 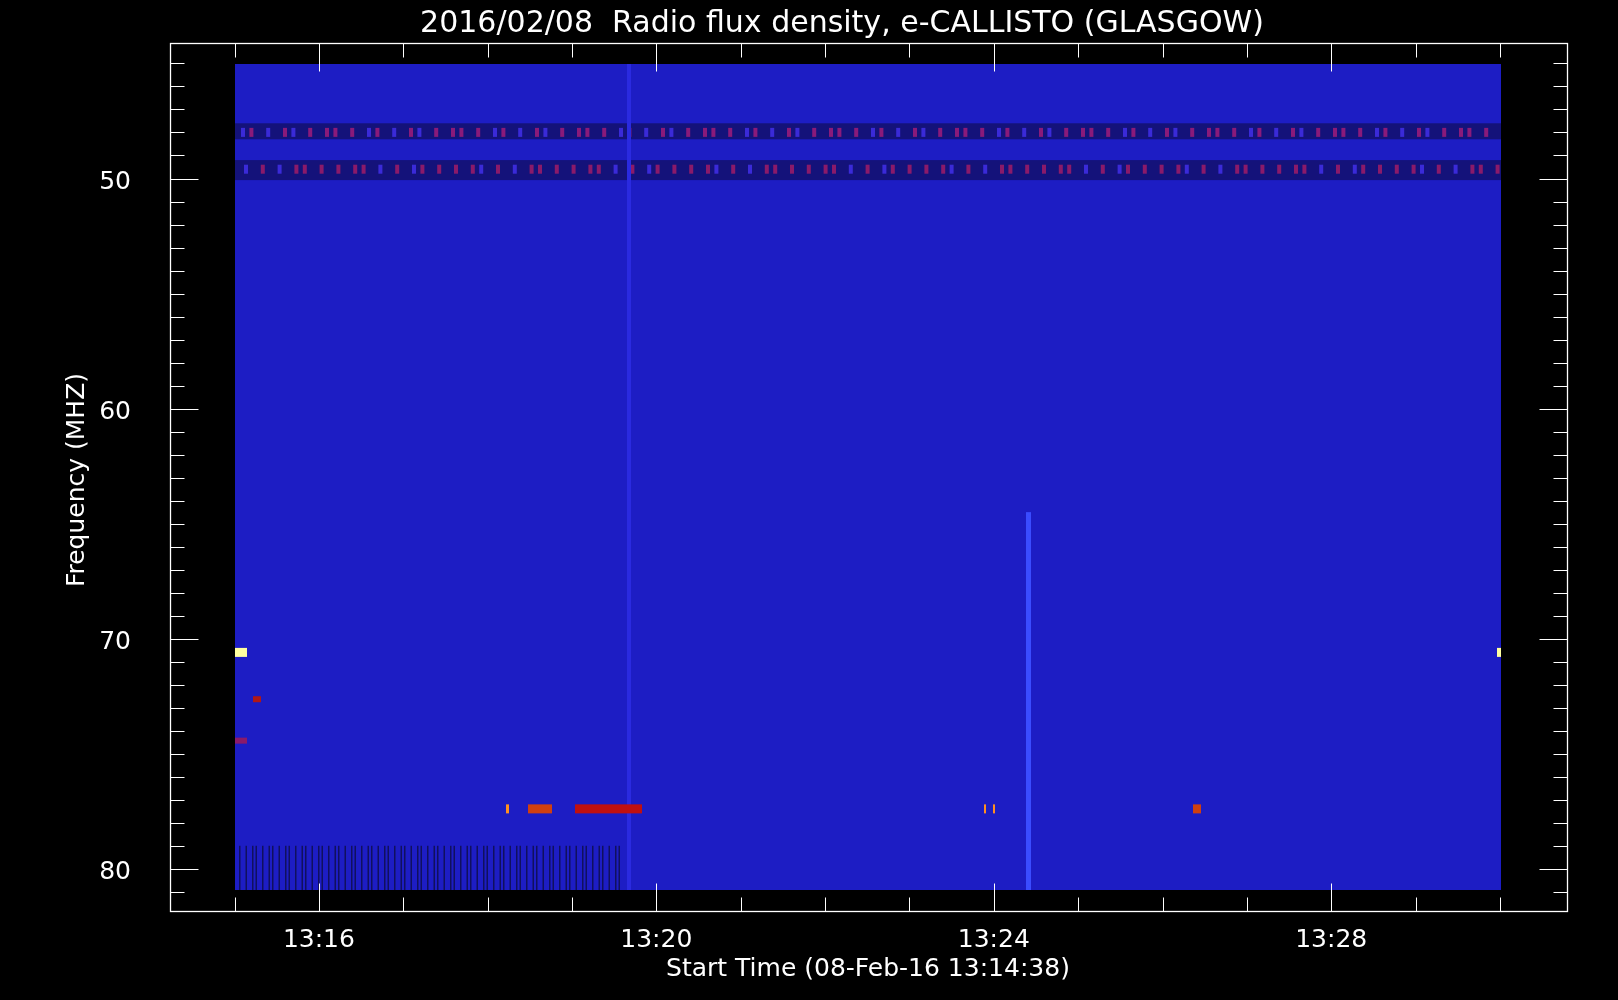 What do you see at coordinates (115, 180) in the screenshot?
I see `y-tick-label: 50` at bounding box center [115, 180].